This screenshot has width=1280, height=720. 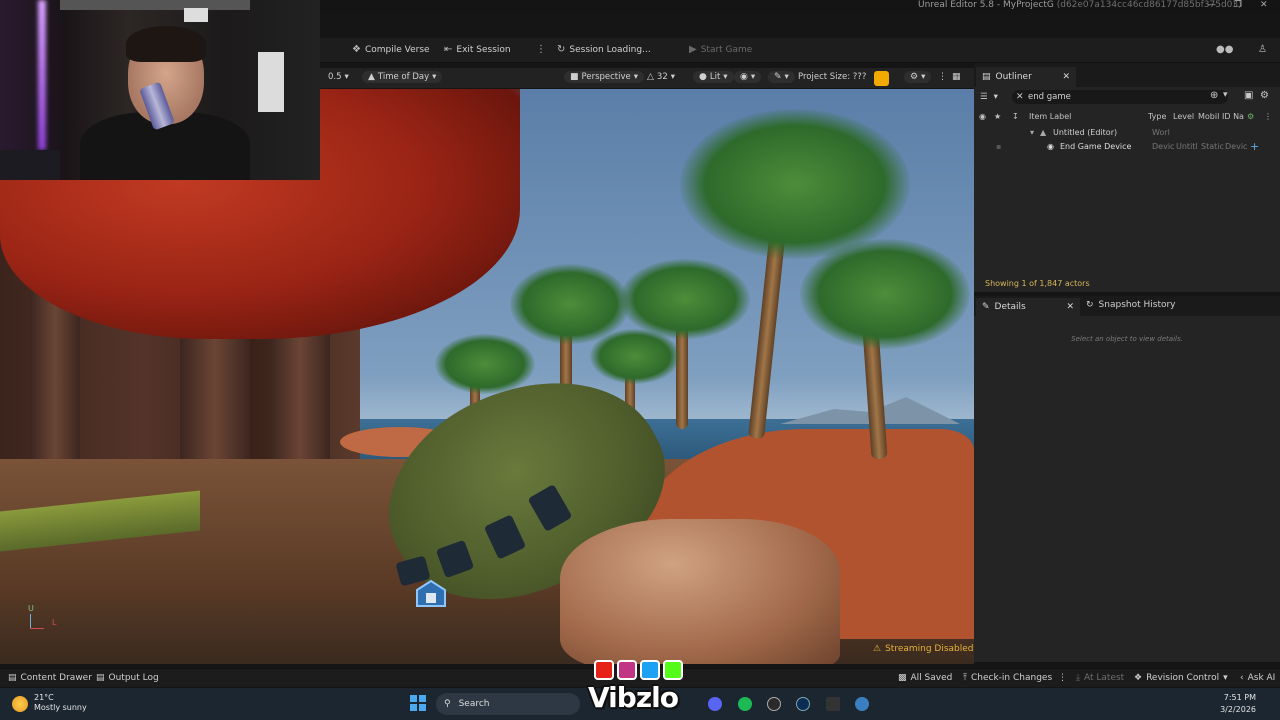 What do you see at coordinates (1120, 97) in the screenshot?
I see `outliner-search-input: ✕ end game` at bounding box center [1120, 97].